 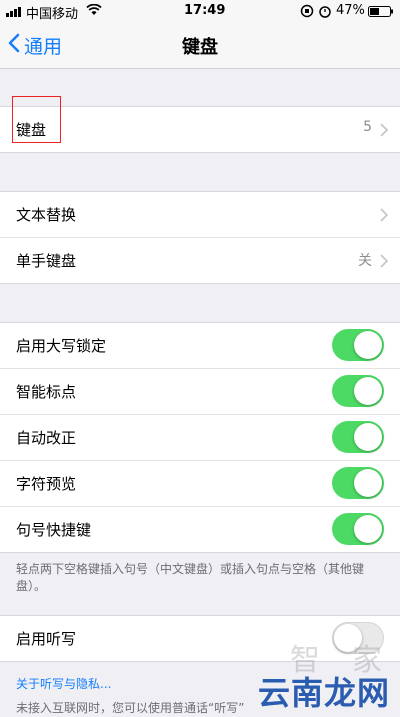 I want to click on lock-rotation-icon, so click(x=307, y=13).